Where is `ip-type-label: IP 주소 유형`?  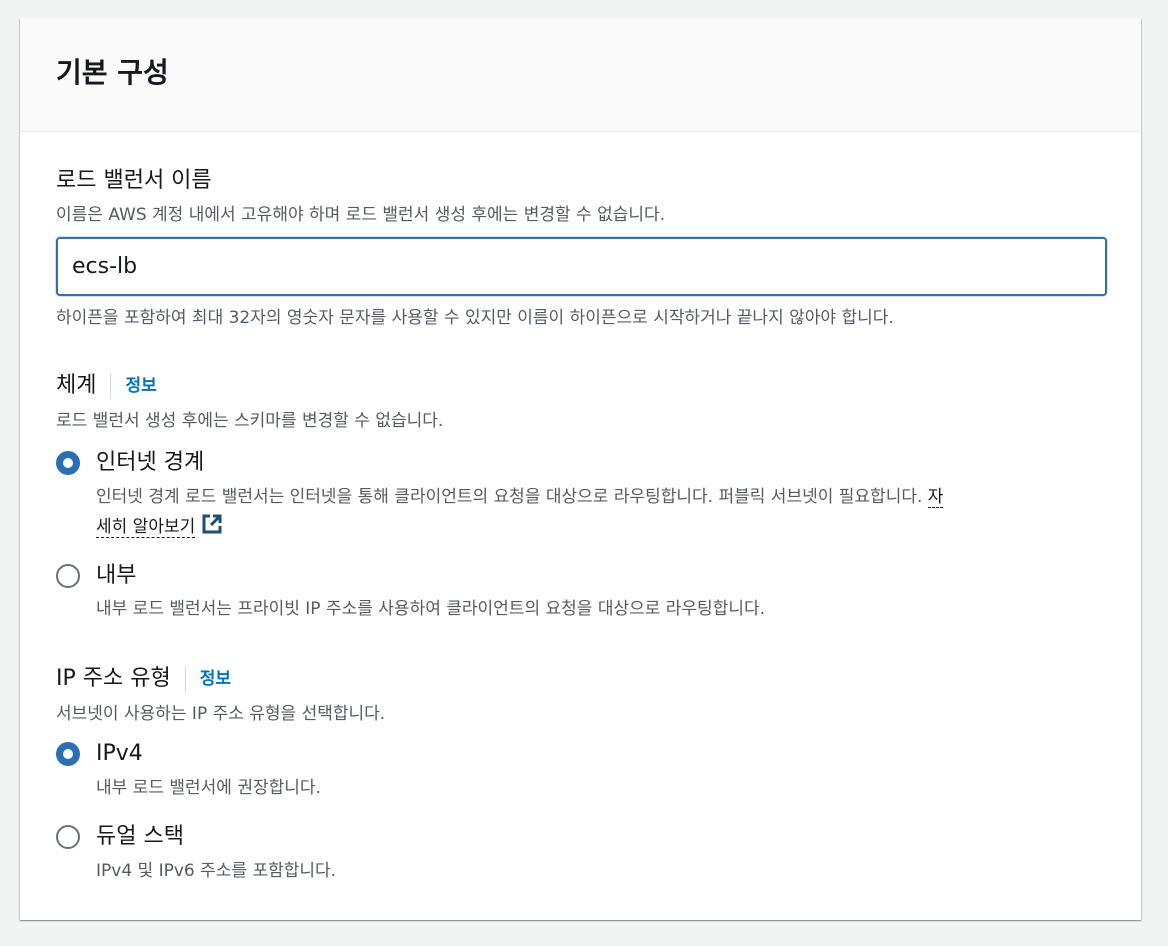
ip-type-label: IP 주소 유형 is located at coordinates (113, 678).